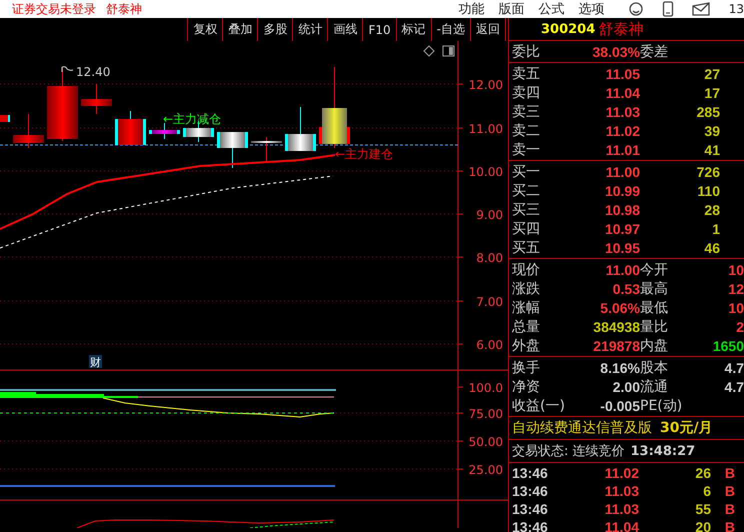  I want to click on price-axis-label: 12.00, so click(485, 85).